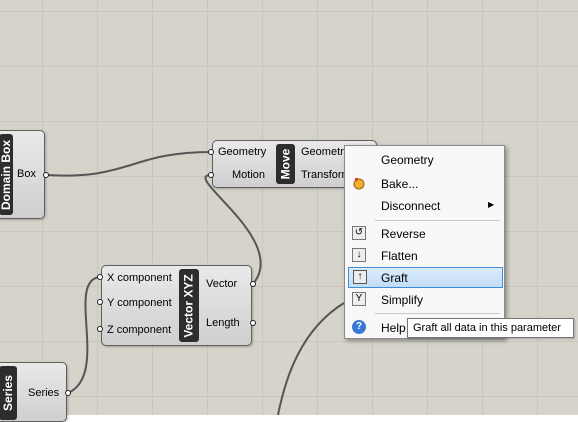  What do you see at coordinates (359, 255) in the screenshot?
I see `flatten-icon: ↓` at bounding box center [359, 255].